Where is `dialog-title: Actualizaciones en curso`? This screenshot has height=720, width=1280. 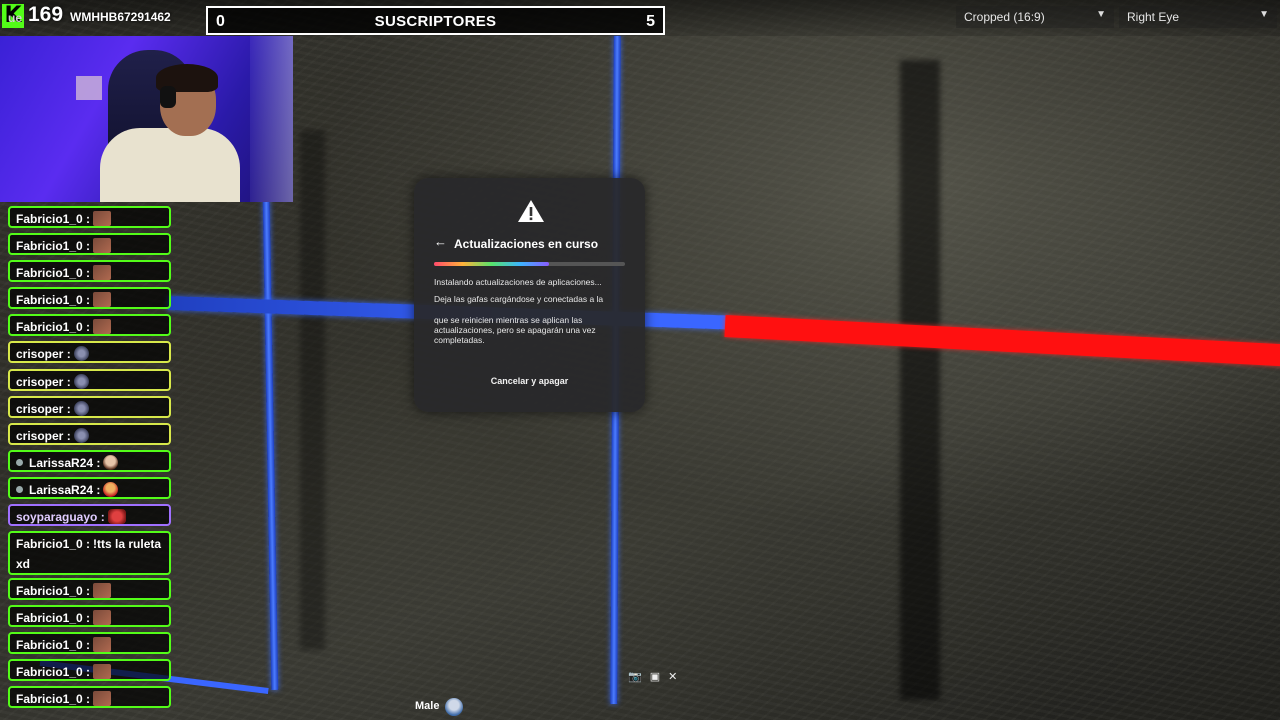
dialog-title: Actualizaciones en curso is located at coordinates (526, 244).